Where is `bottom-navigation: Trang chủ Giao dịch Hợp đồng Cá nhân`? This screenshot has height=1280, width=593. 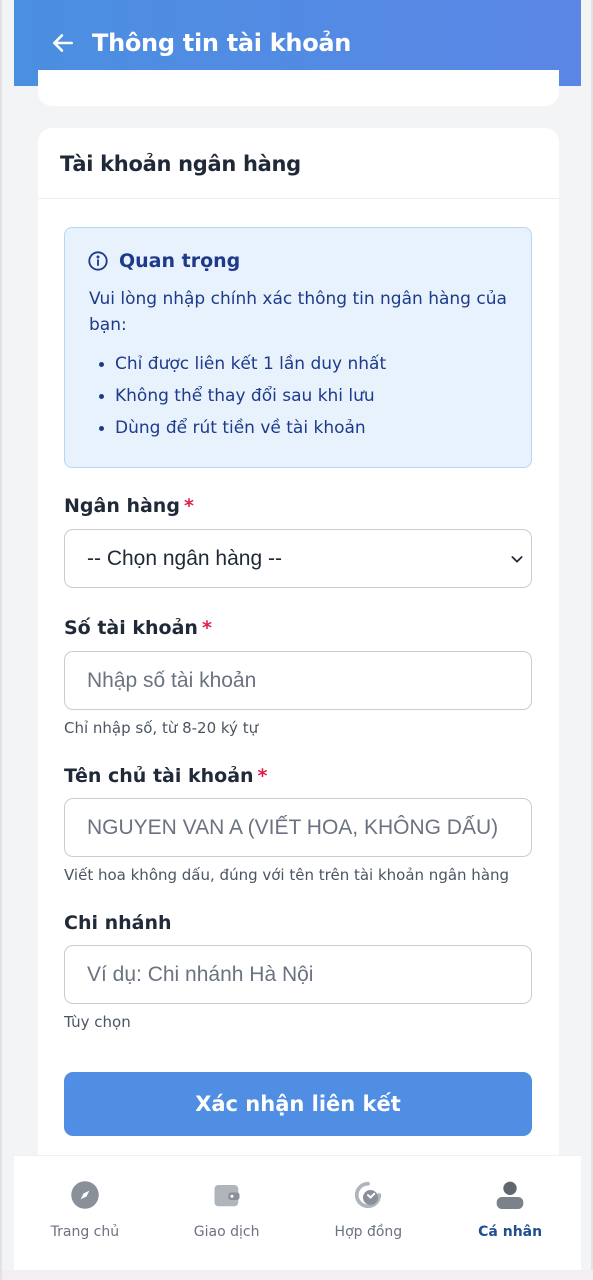
bottom-navigation: Trang chủ Giao dịch Hợp đồng Cá nhân is located at coordinates (297, 1212).